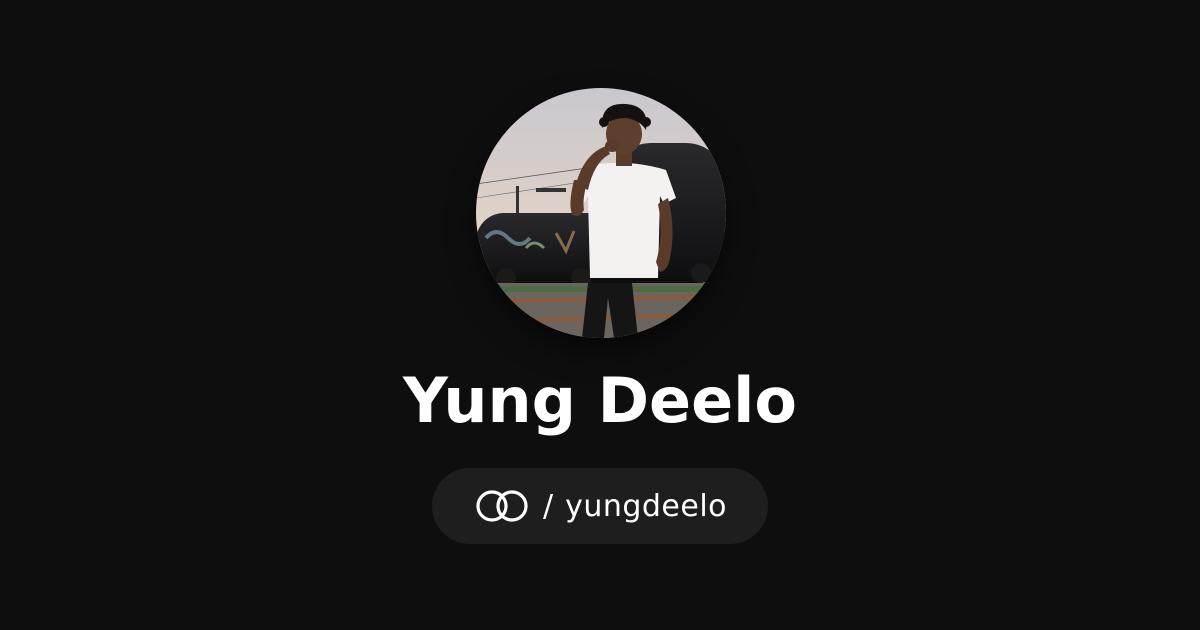  I want to click on profile-avatar, so click(601, 213).